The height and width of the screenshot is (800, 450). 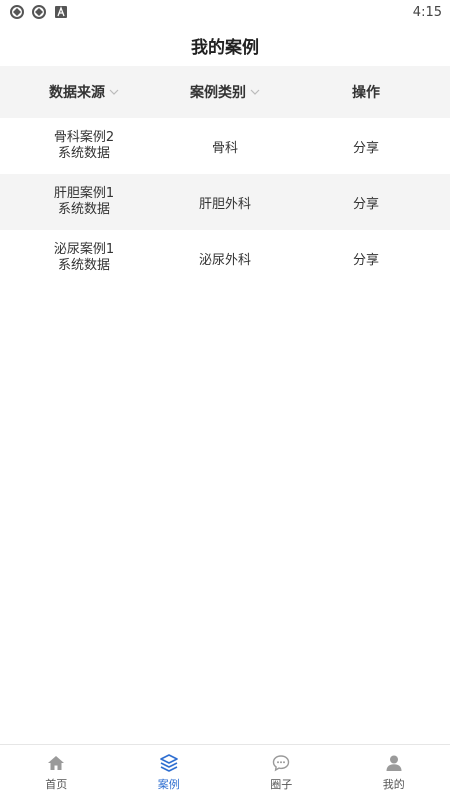 I want to click on category-cell: 骨科, so click(x=224, y=148).